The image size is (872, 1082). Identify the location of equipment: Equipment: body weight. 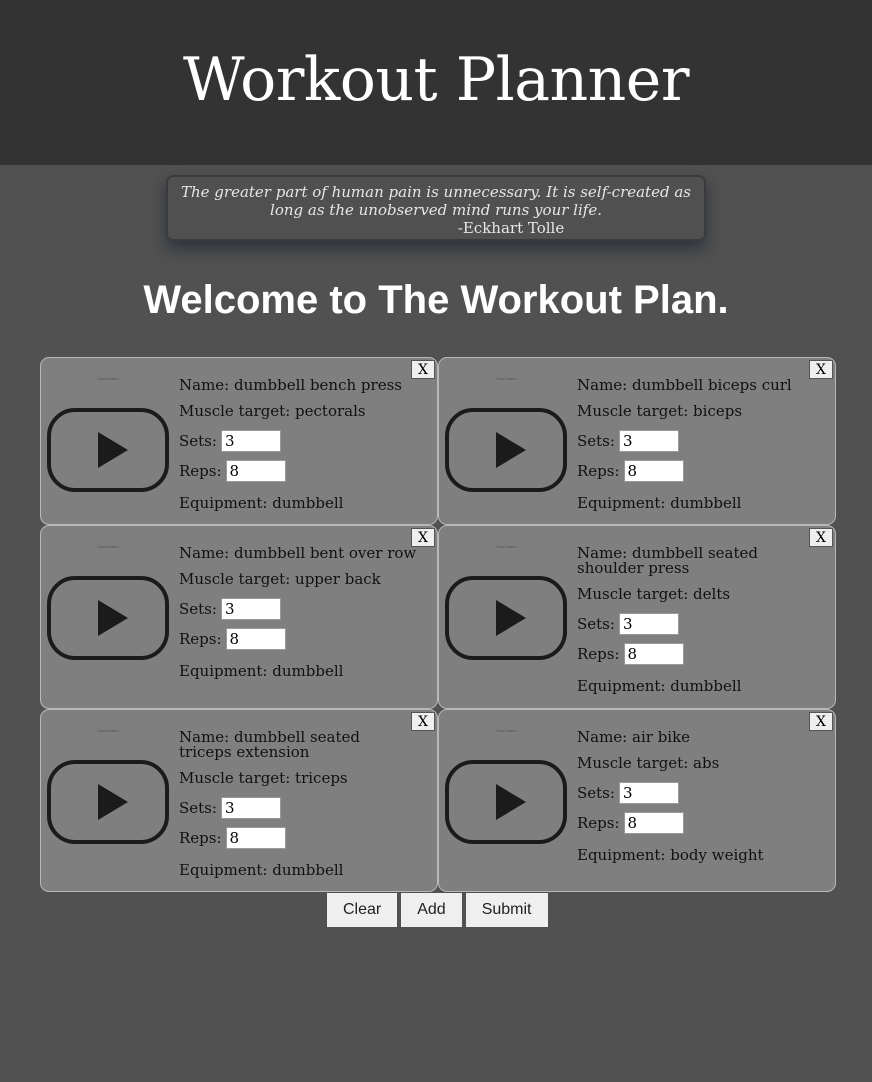
(670, 855).